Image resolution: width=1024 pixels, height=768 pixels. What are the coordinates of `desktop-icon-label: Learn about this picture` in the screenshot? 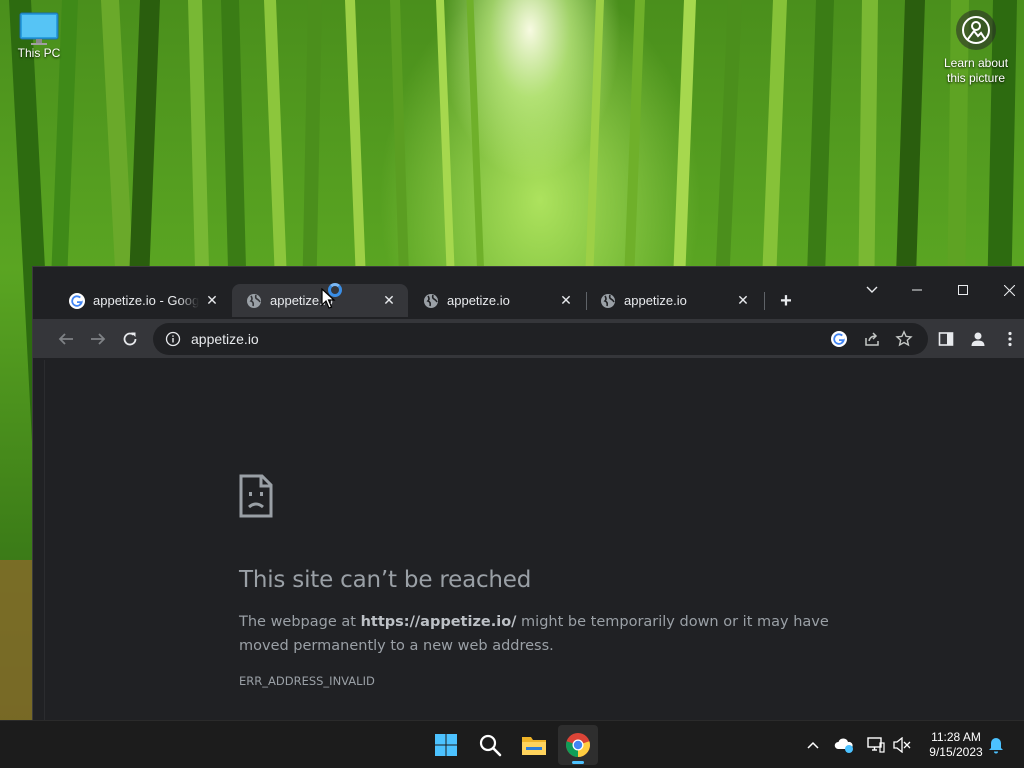 It's located at (976, 70).